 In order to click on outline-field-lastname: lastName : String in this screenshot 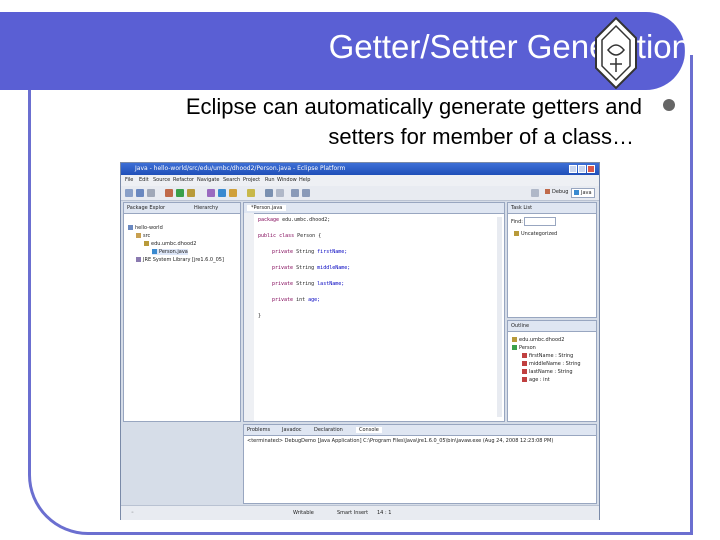, I will do `click(547, 372)`.